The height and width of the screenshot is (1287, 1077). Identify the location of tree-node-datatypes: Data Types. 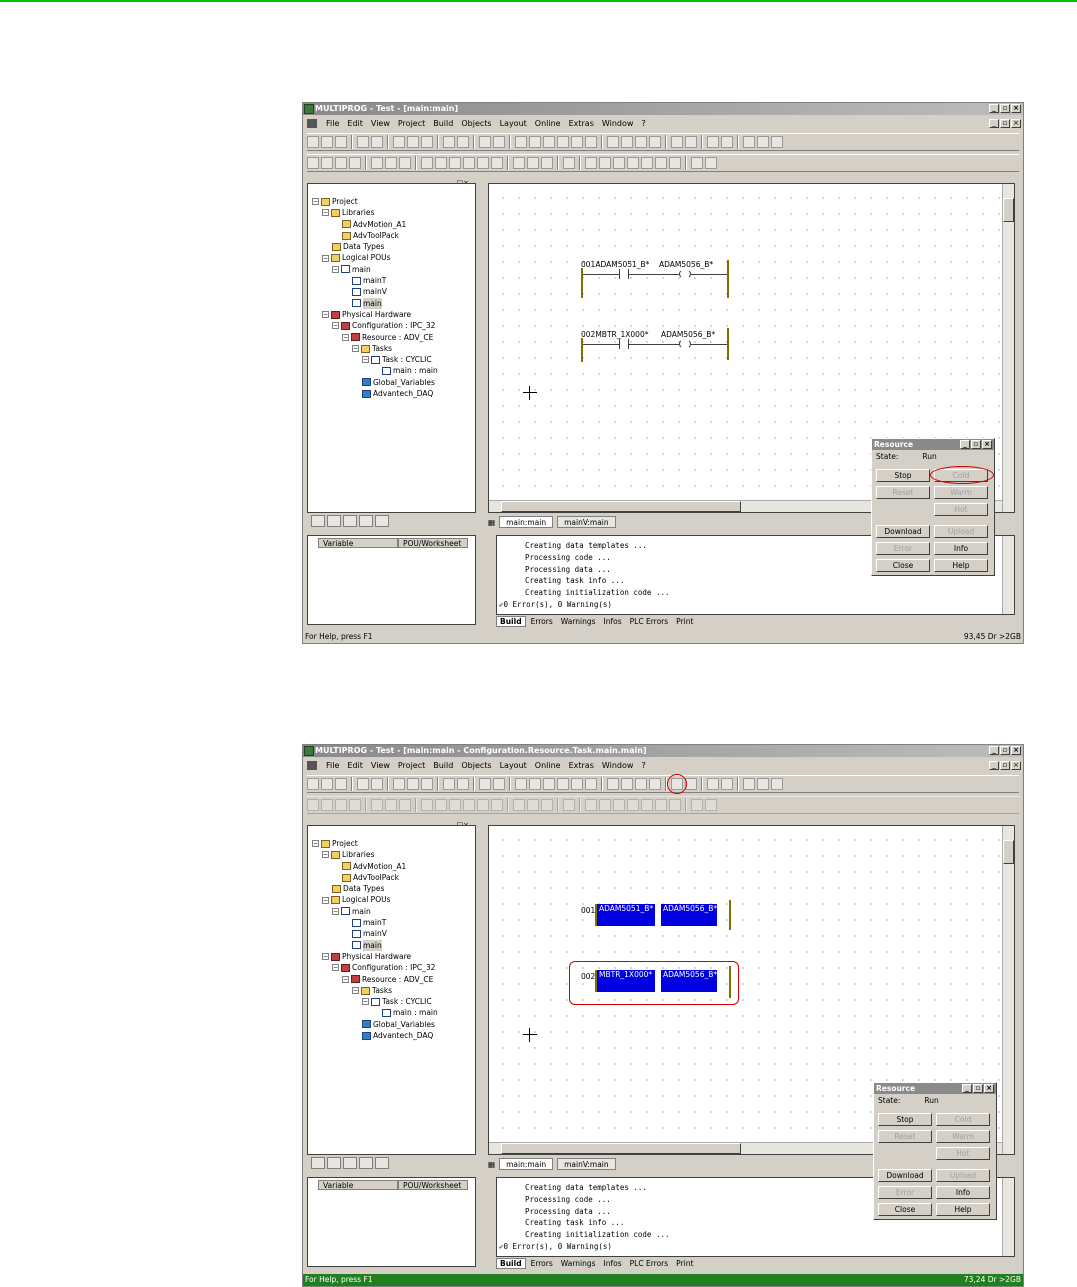
(375, 888).